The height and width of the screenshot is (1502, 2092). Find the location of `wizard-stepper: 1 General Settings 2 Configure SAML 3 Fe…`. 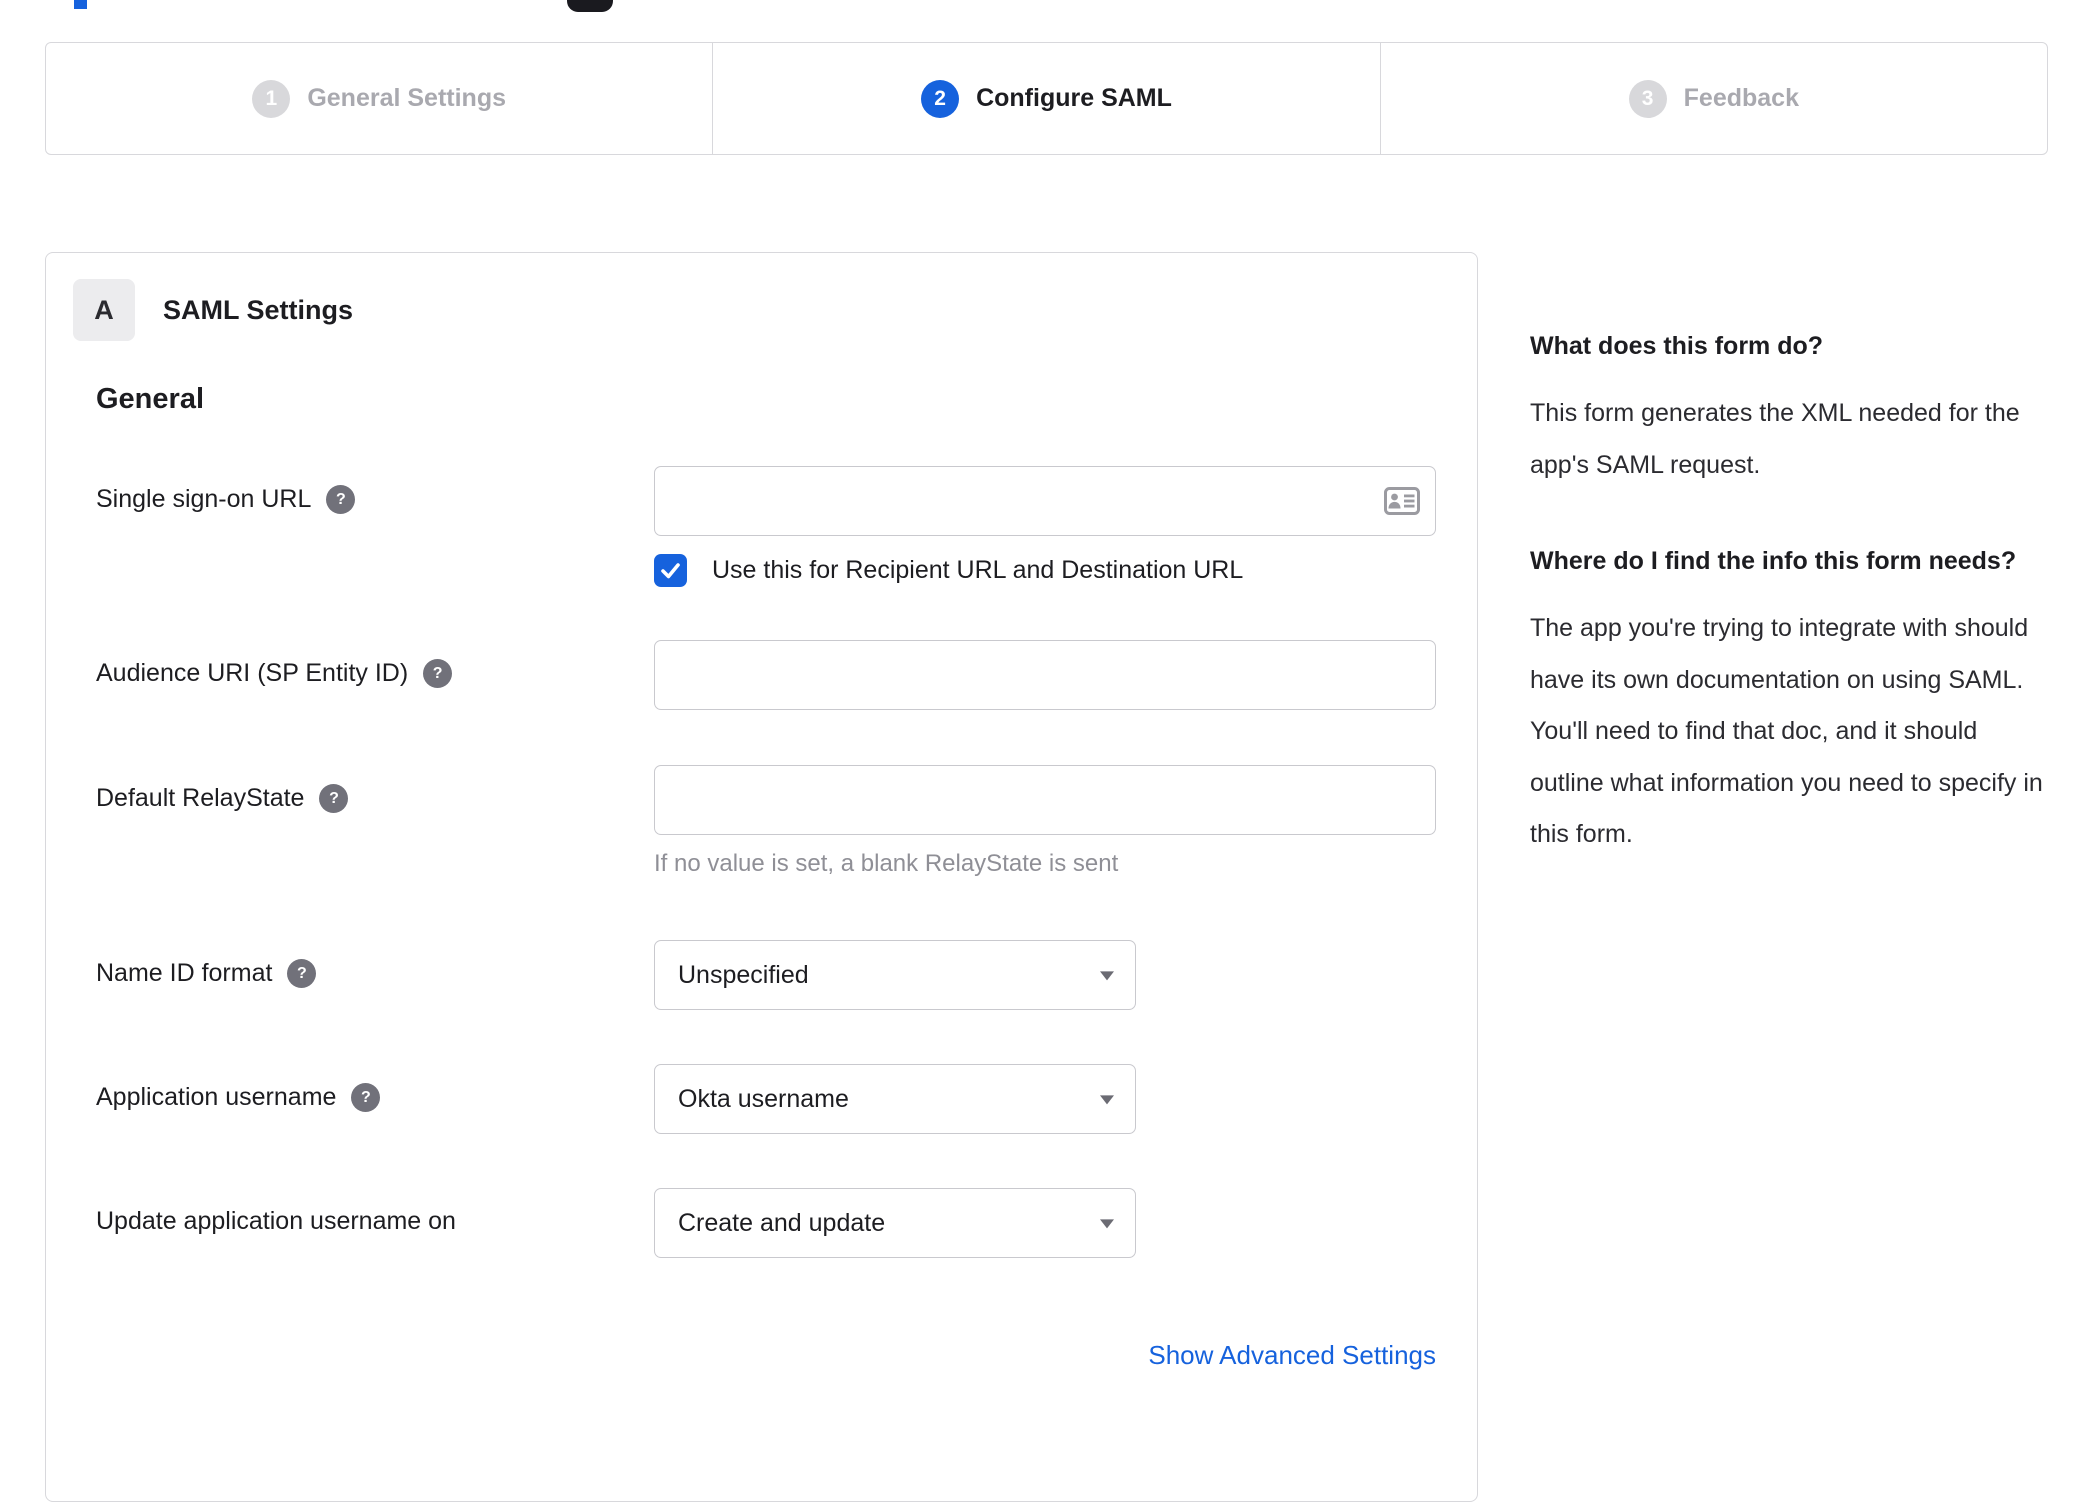

wizard-stepper: 1 General Settings 2 Configure SAML 3 Fe… is located at coordinates (1046, 98).